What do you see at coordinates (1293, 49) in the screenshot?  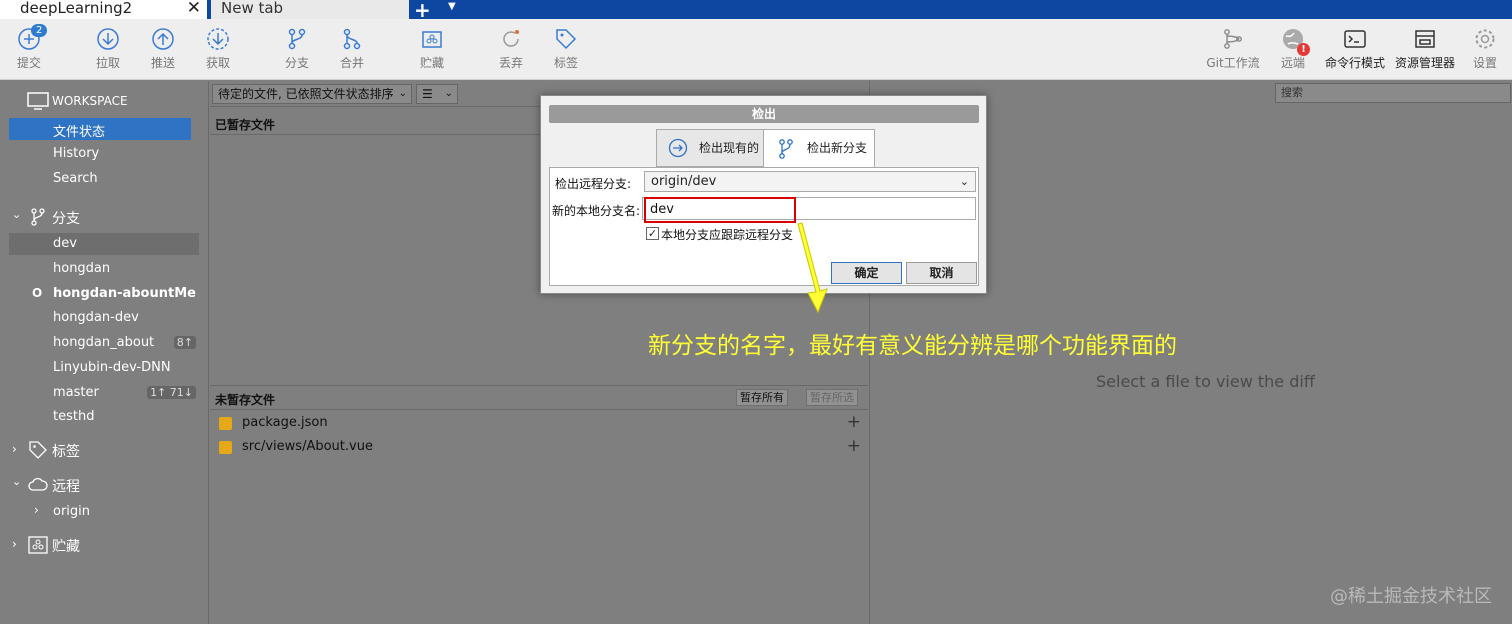 I see `remote-button: ! 远端` at bounding box center [1293, 49].